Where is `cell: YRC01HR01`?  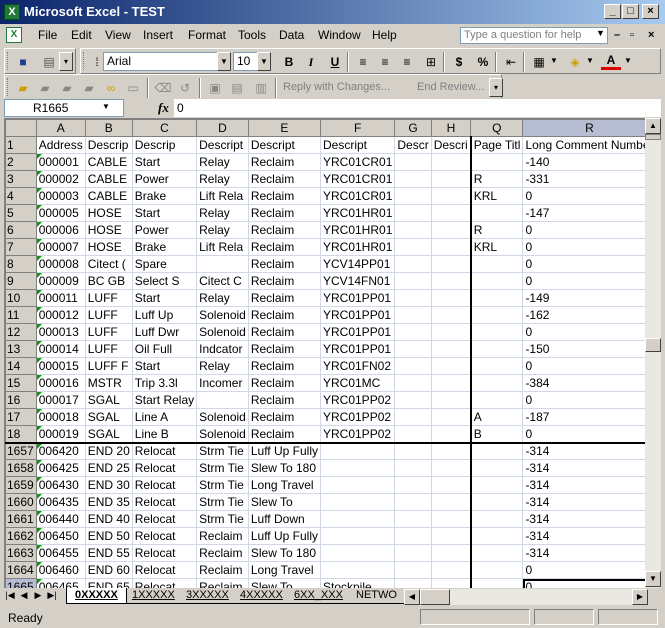
cell: YRC01HR01 is located at coordinates (357, 213).